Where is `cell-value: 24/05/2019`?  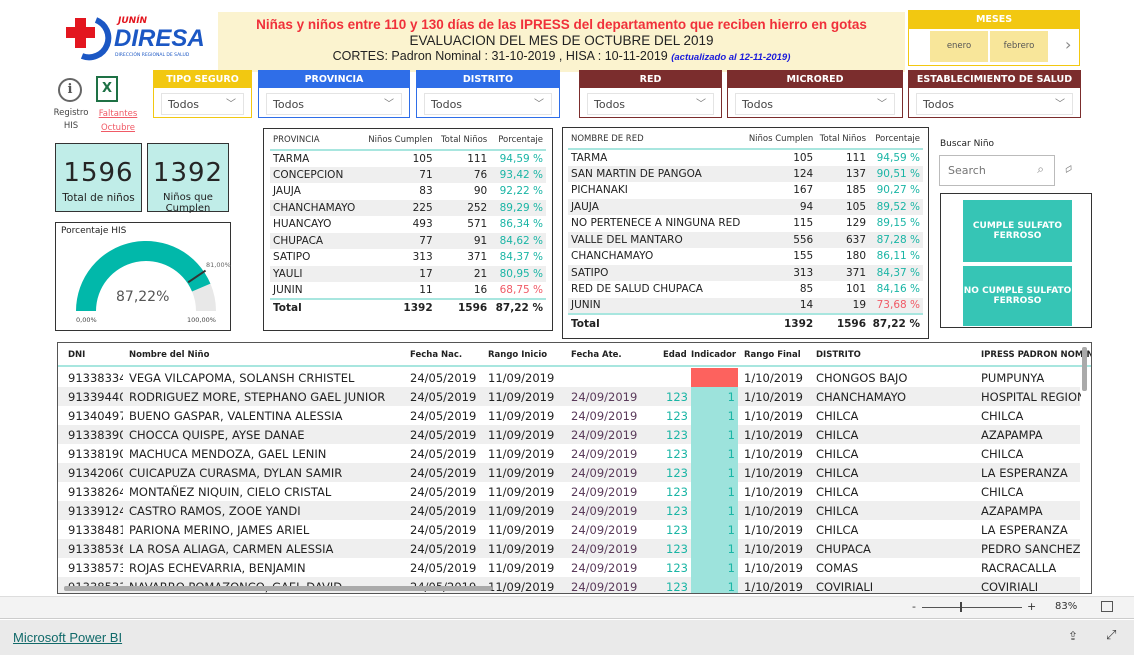
cell-value: 24/05/2019 is located at coordinates (443, 397).